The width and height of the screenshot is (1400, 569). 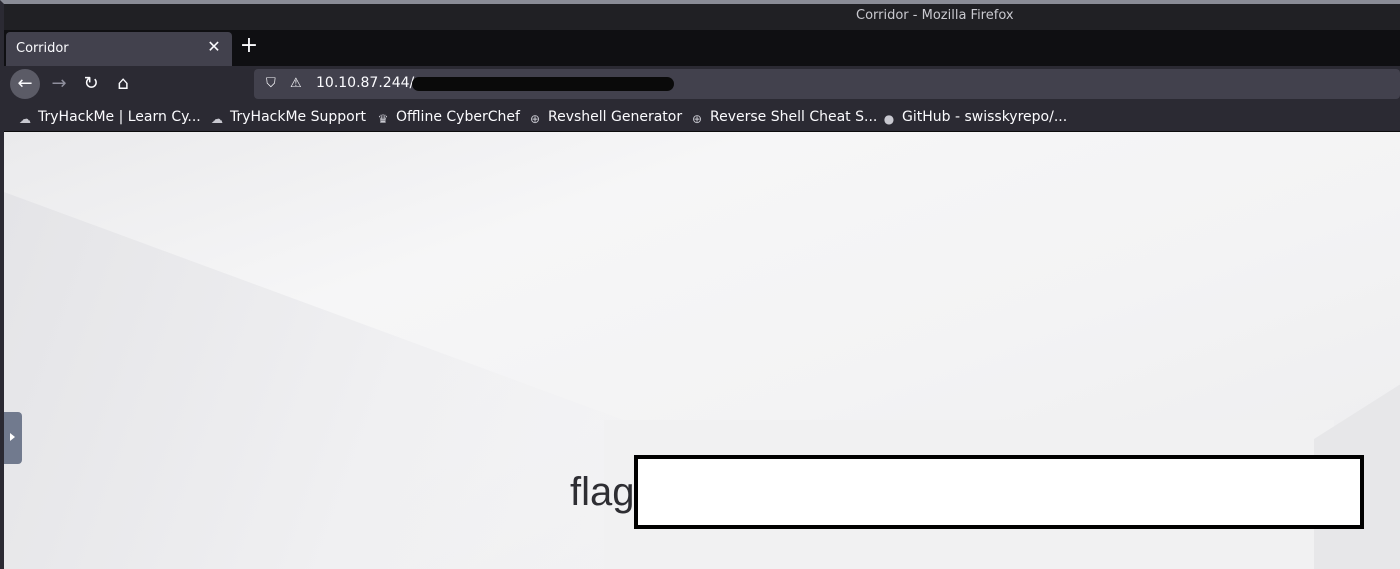 I want to click on bookmark-tryhackme-support: ☁ TryHackMe Support, so click(x=288, y=117).